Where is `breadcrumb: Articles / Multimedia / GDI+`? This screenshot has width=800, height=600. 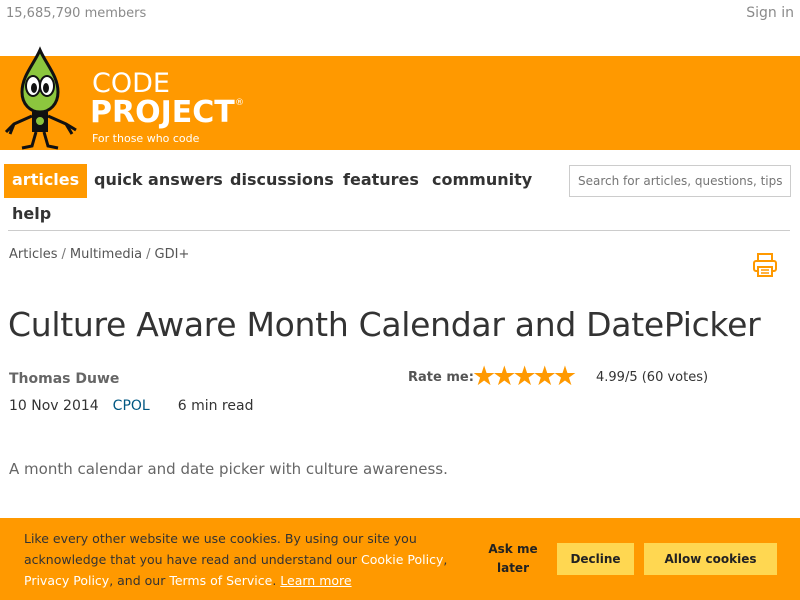 breadcrumb: Articles / Multimedia / GDI+ is located at coordinates (99, 254).